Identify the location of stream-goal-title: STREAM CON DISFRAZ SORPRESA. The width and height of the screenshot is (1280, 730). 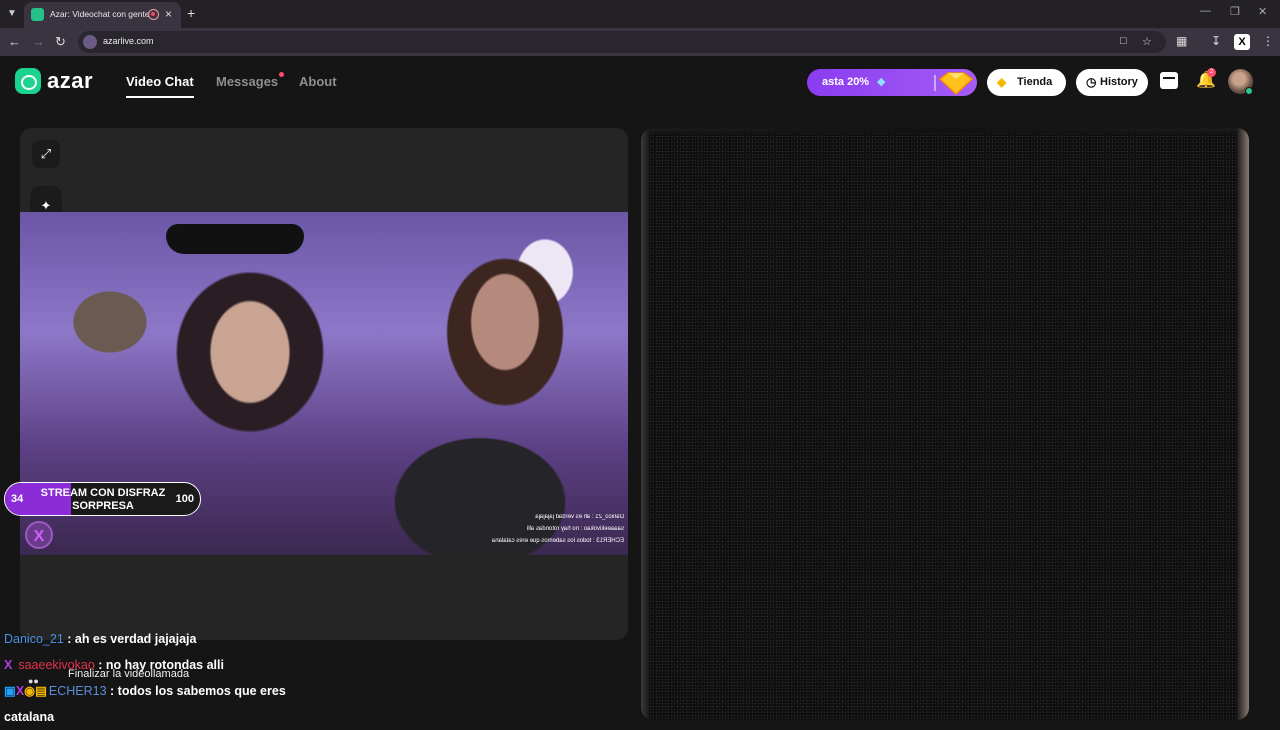
(103, 499).